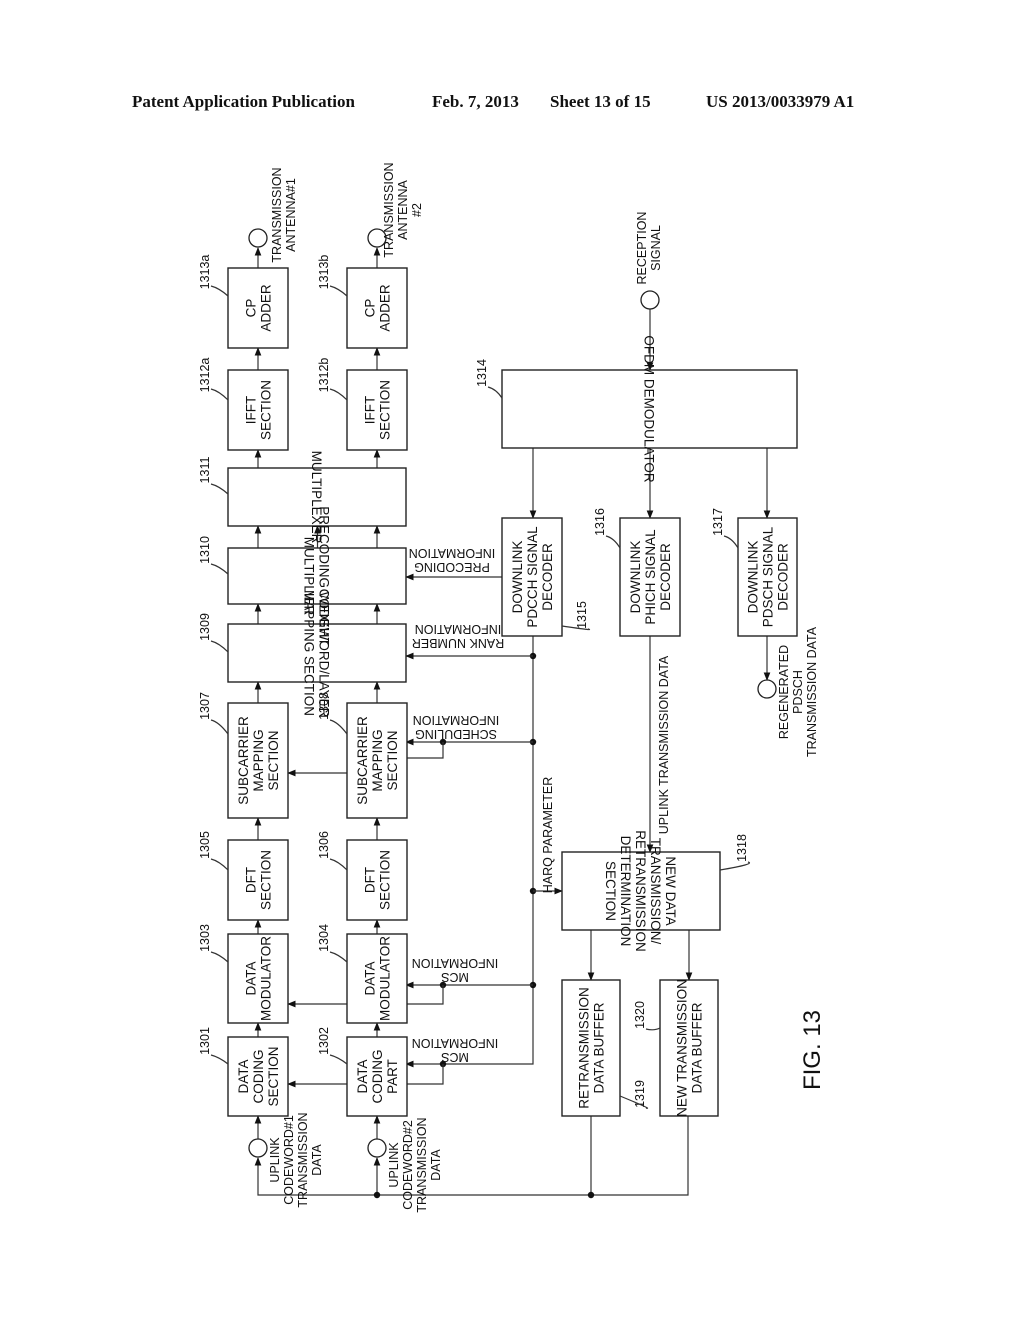  What do you see at coordinates (205, 375) in the screenshot?
I see `ref-numeral: 1312a` at bounding box center [205, 375].